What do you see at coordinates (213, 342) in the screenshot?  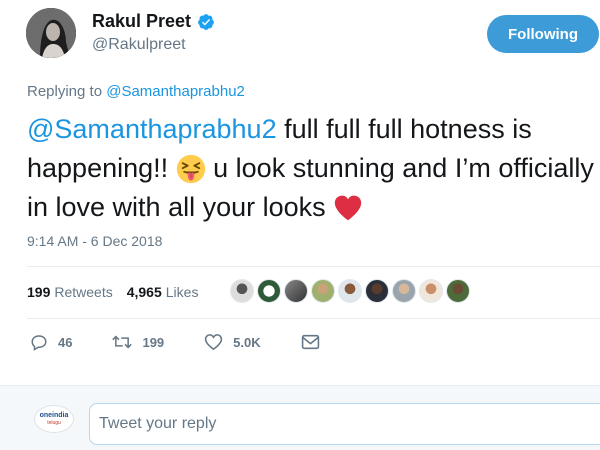 I see `heart-icon` at bounding box center [213, 342].